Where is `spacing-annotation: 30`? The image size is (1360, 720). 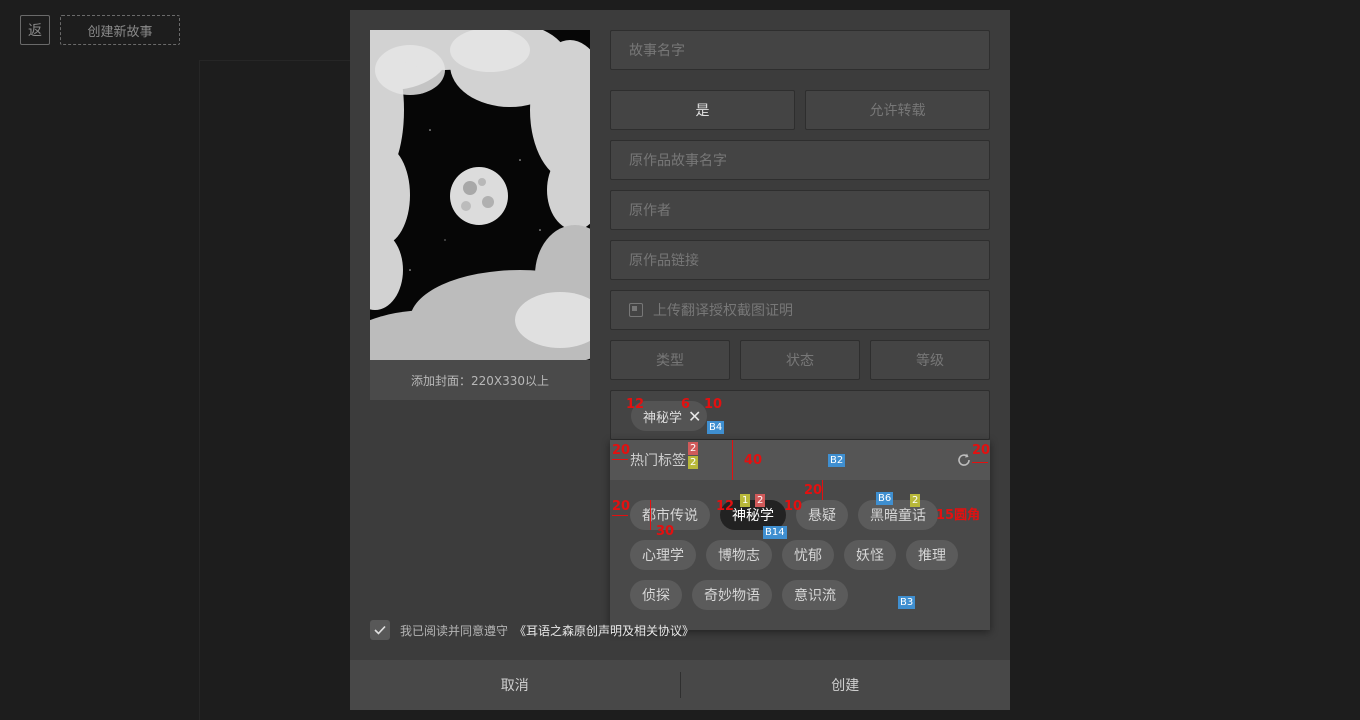
spacing-annotation: 30 is located at coordinates (665, 531).